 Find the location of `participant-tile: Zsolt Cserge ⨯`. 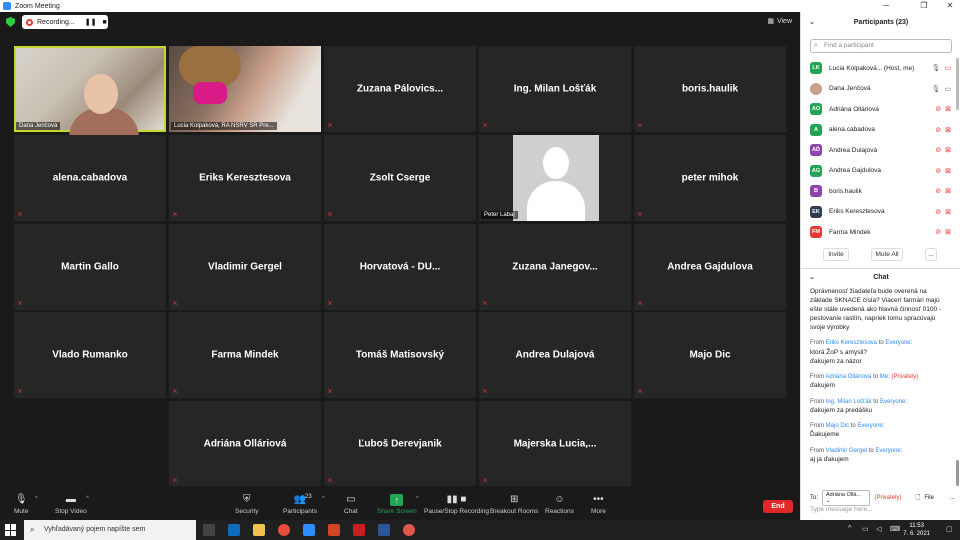

participant-tile: Zsolt Cserge ⨯ is located at coordinates (400, 178).